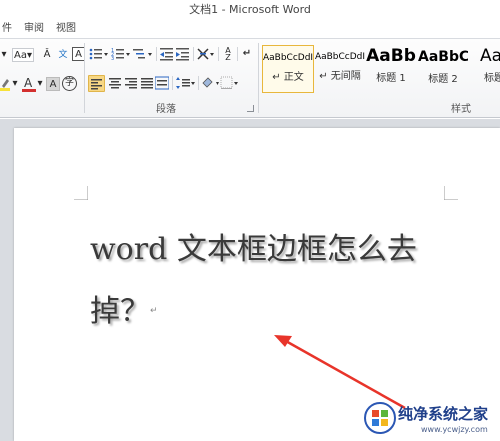  I want to click on borders-button, so click(229, 83).